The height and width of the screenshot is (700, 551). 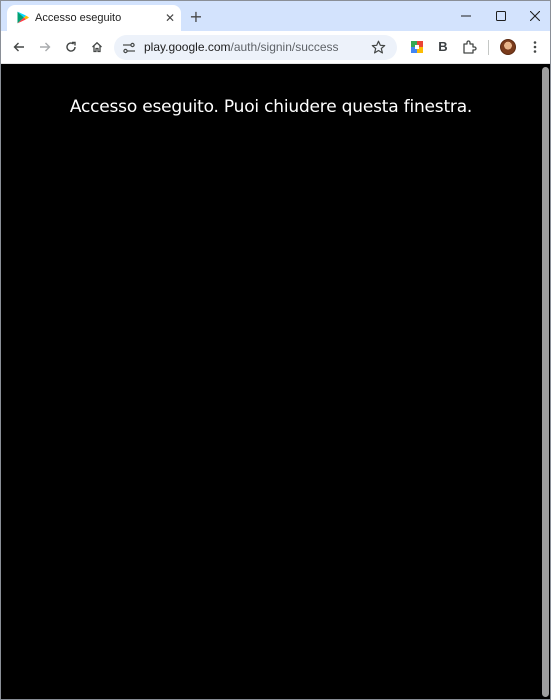 I want to click on tab-strip: Accesso eseguito ✕ +, so click(x=275, y=16).